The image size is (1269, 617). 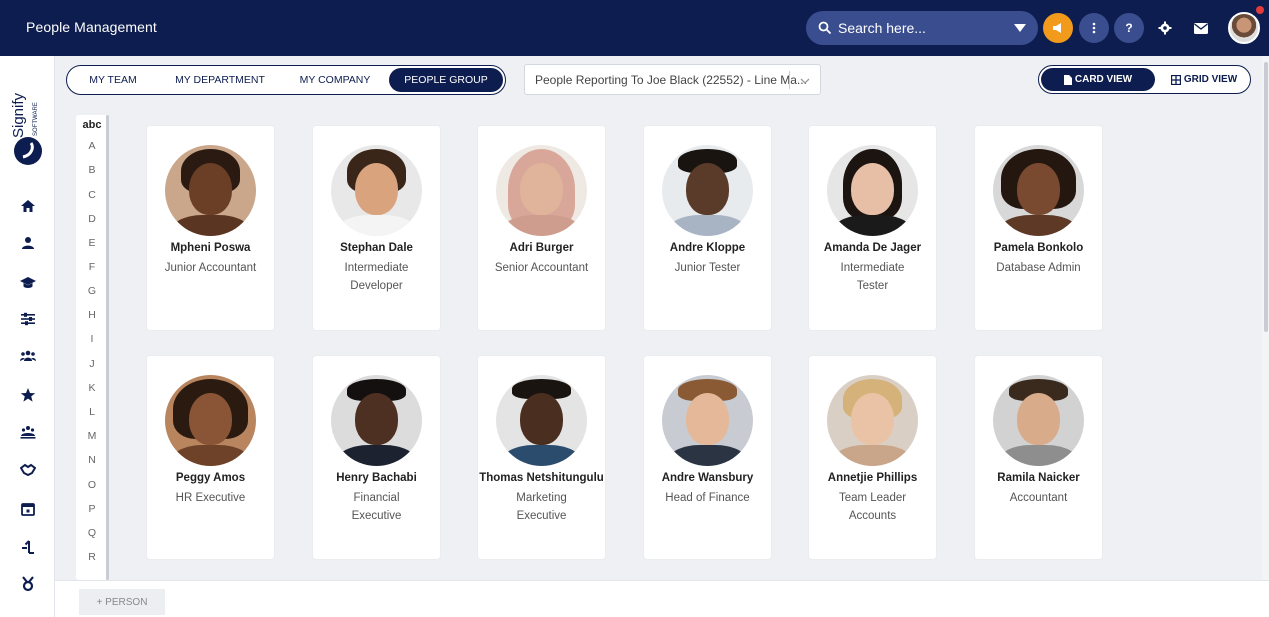 I want to click on tab-people-group: PEOPLE GROUP, so click(x=446, y=80).